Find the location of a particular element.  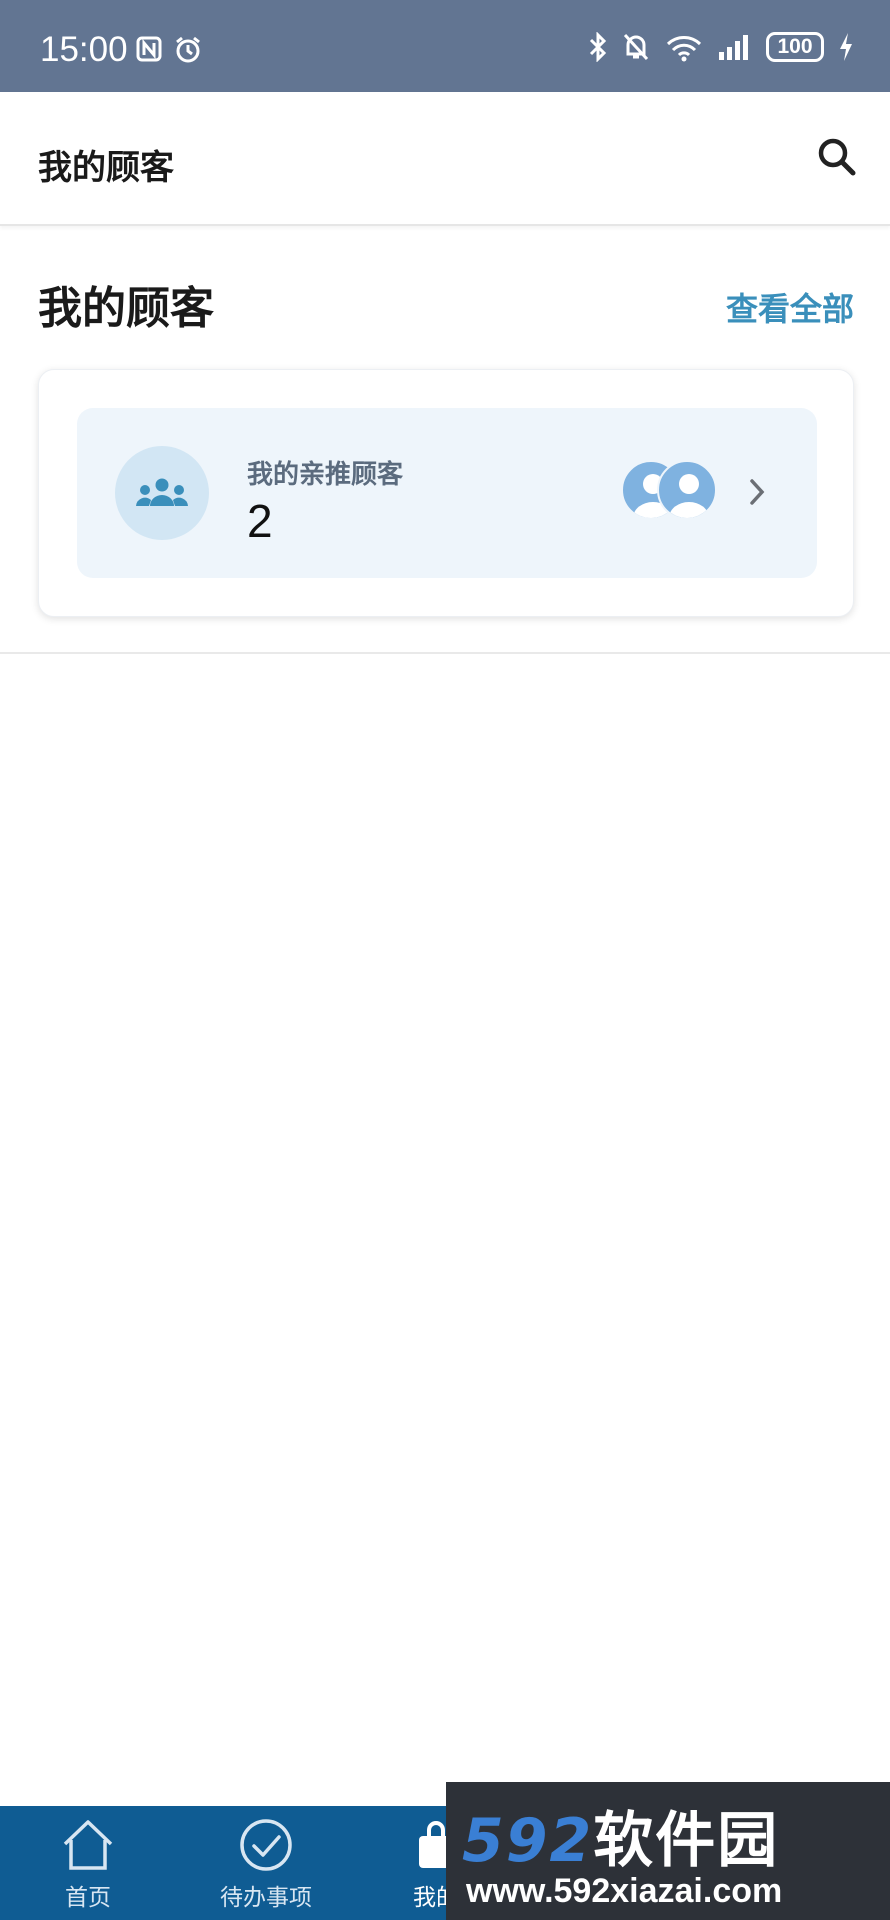

home-icon is located at coordinates (88, 1845).